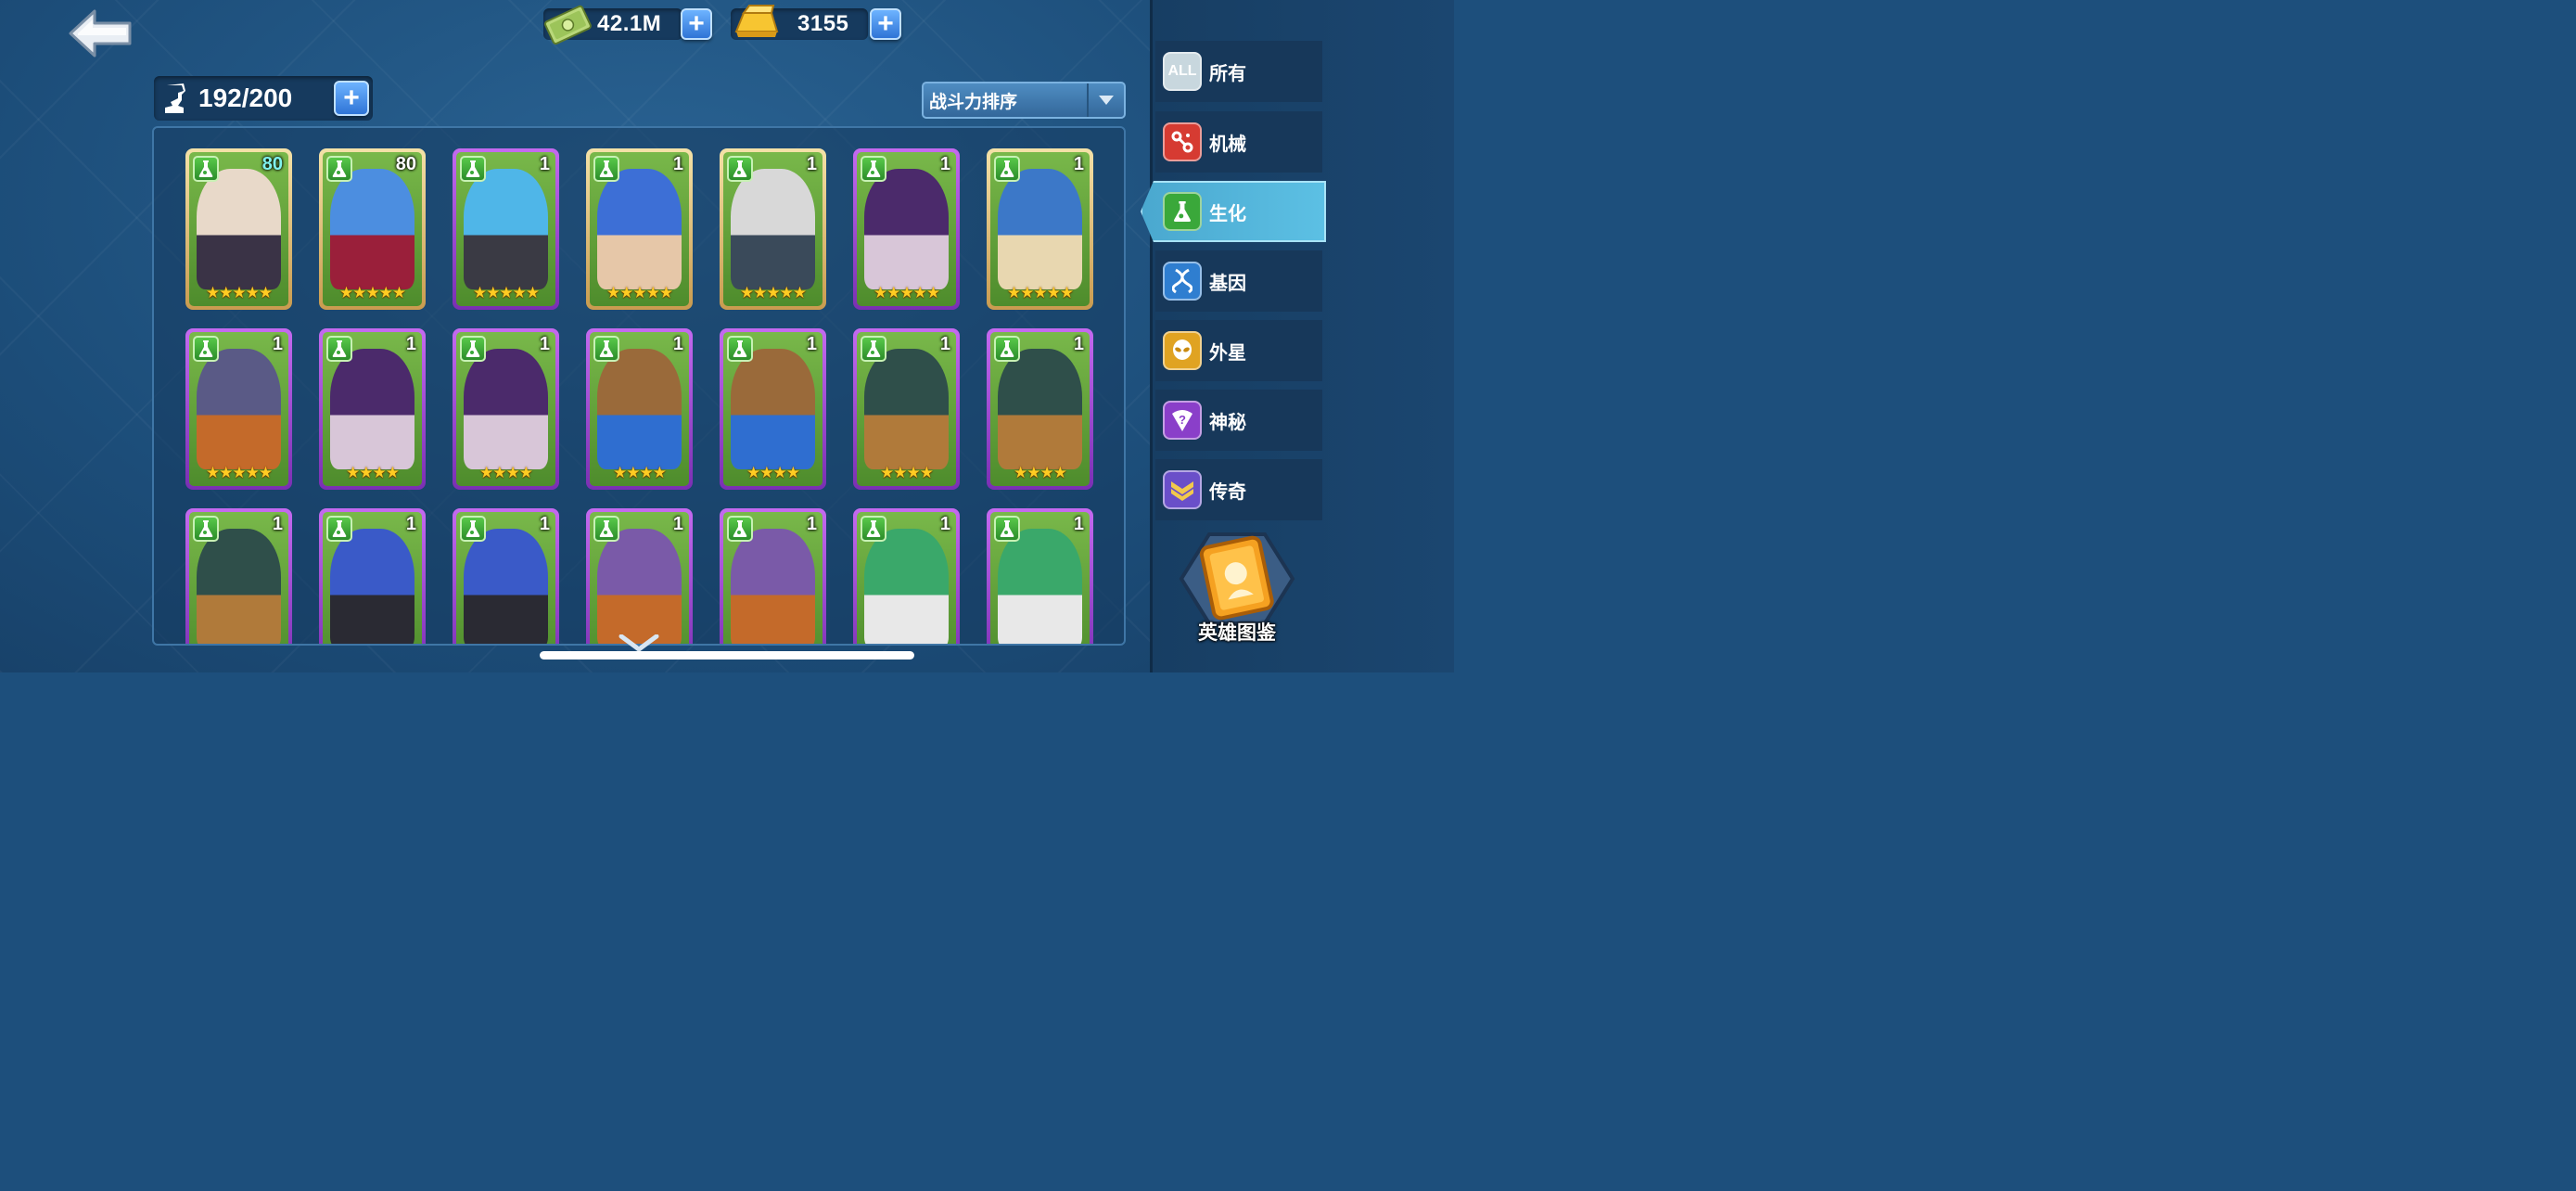  What do you see at coordinates (823, 23) in the screenshot?
I see `gold-amount: 3155` at bounding box center [823, 23].